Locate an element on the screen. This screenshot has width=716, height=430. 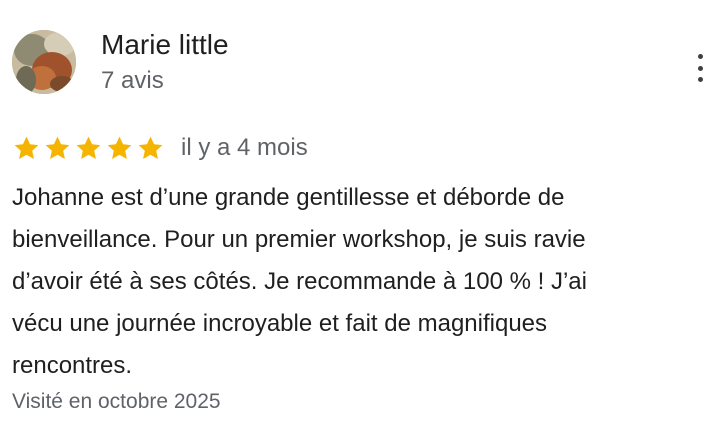
more-options-button is located at coordinates (700, 68).